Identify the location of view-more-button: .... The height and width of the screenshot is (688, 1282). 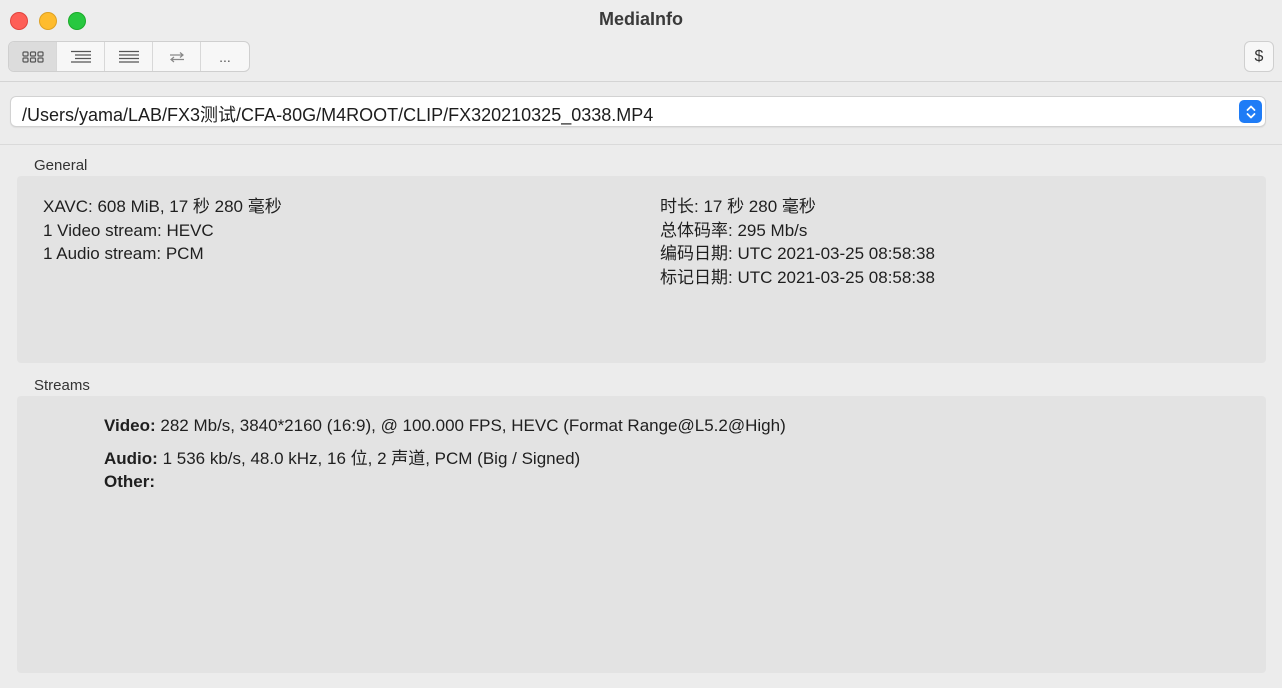
(225, 56).